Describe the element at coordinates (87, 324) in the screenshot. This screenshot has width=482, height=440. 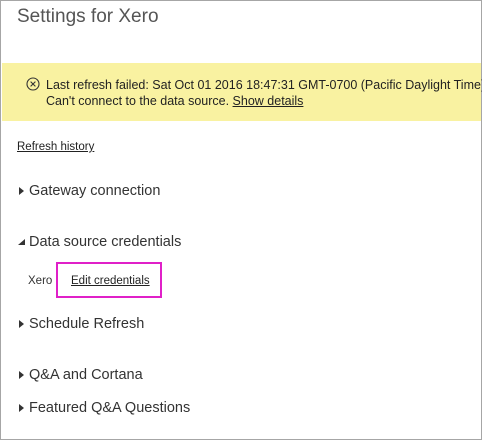
I see `section-label: Schedule Refresh` at that location.